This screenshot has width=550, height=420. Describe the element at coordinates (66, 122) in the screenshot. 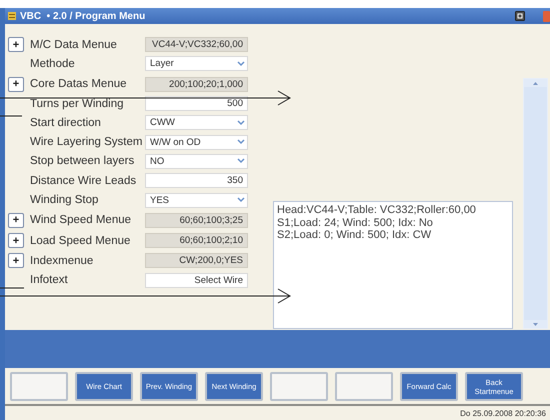

I see `field-label: Start direction` at that location.